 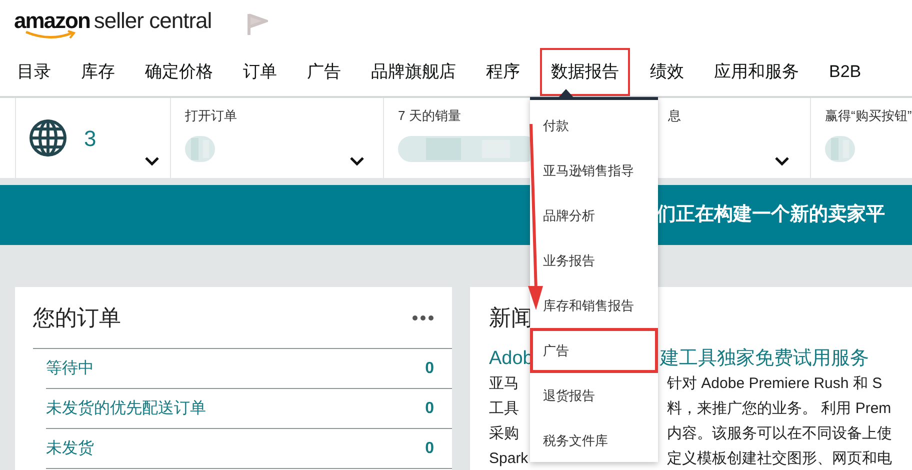 I want to click on nav-tab: 数据报告, so click(x=585, y=72).